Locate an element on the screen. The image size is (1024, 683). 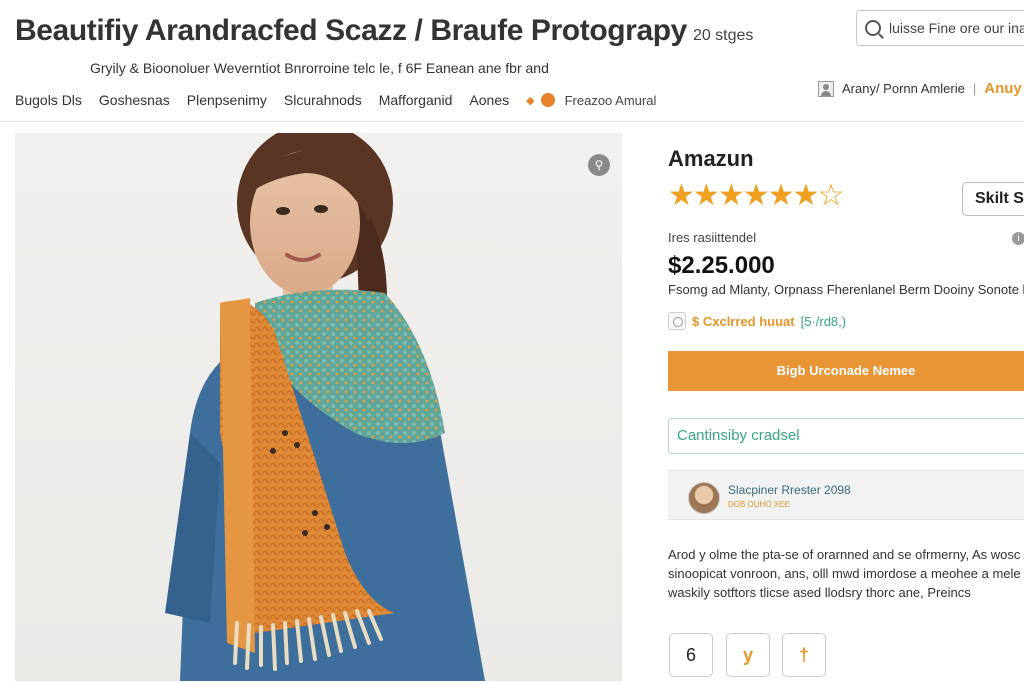
seller-subtext: DOB OUHO XEE is located at coordinates (759, 504).